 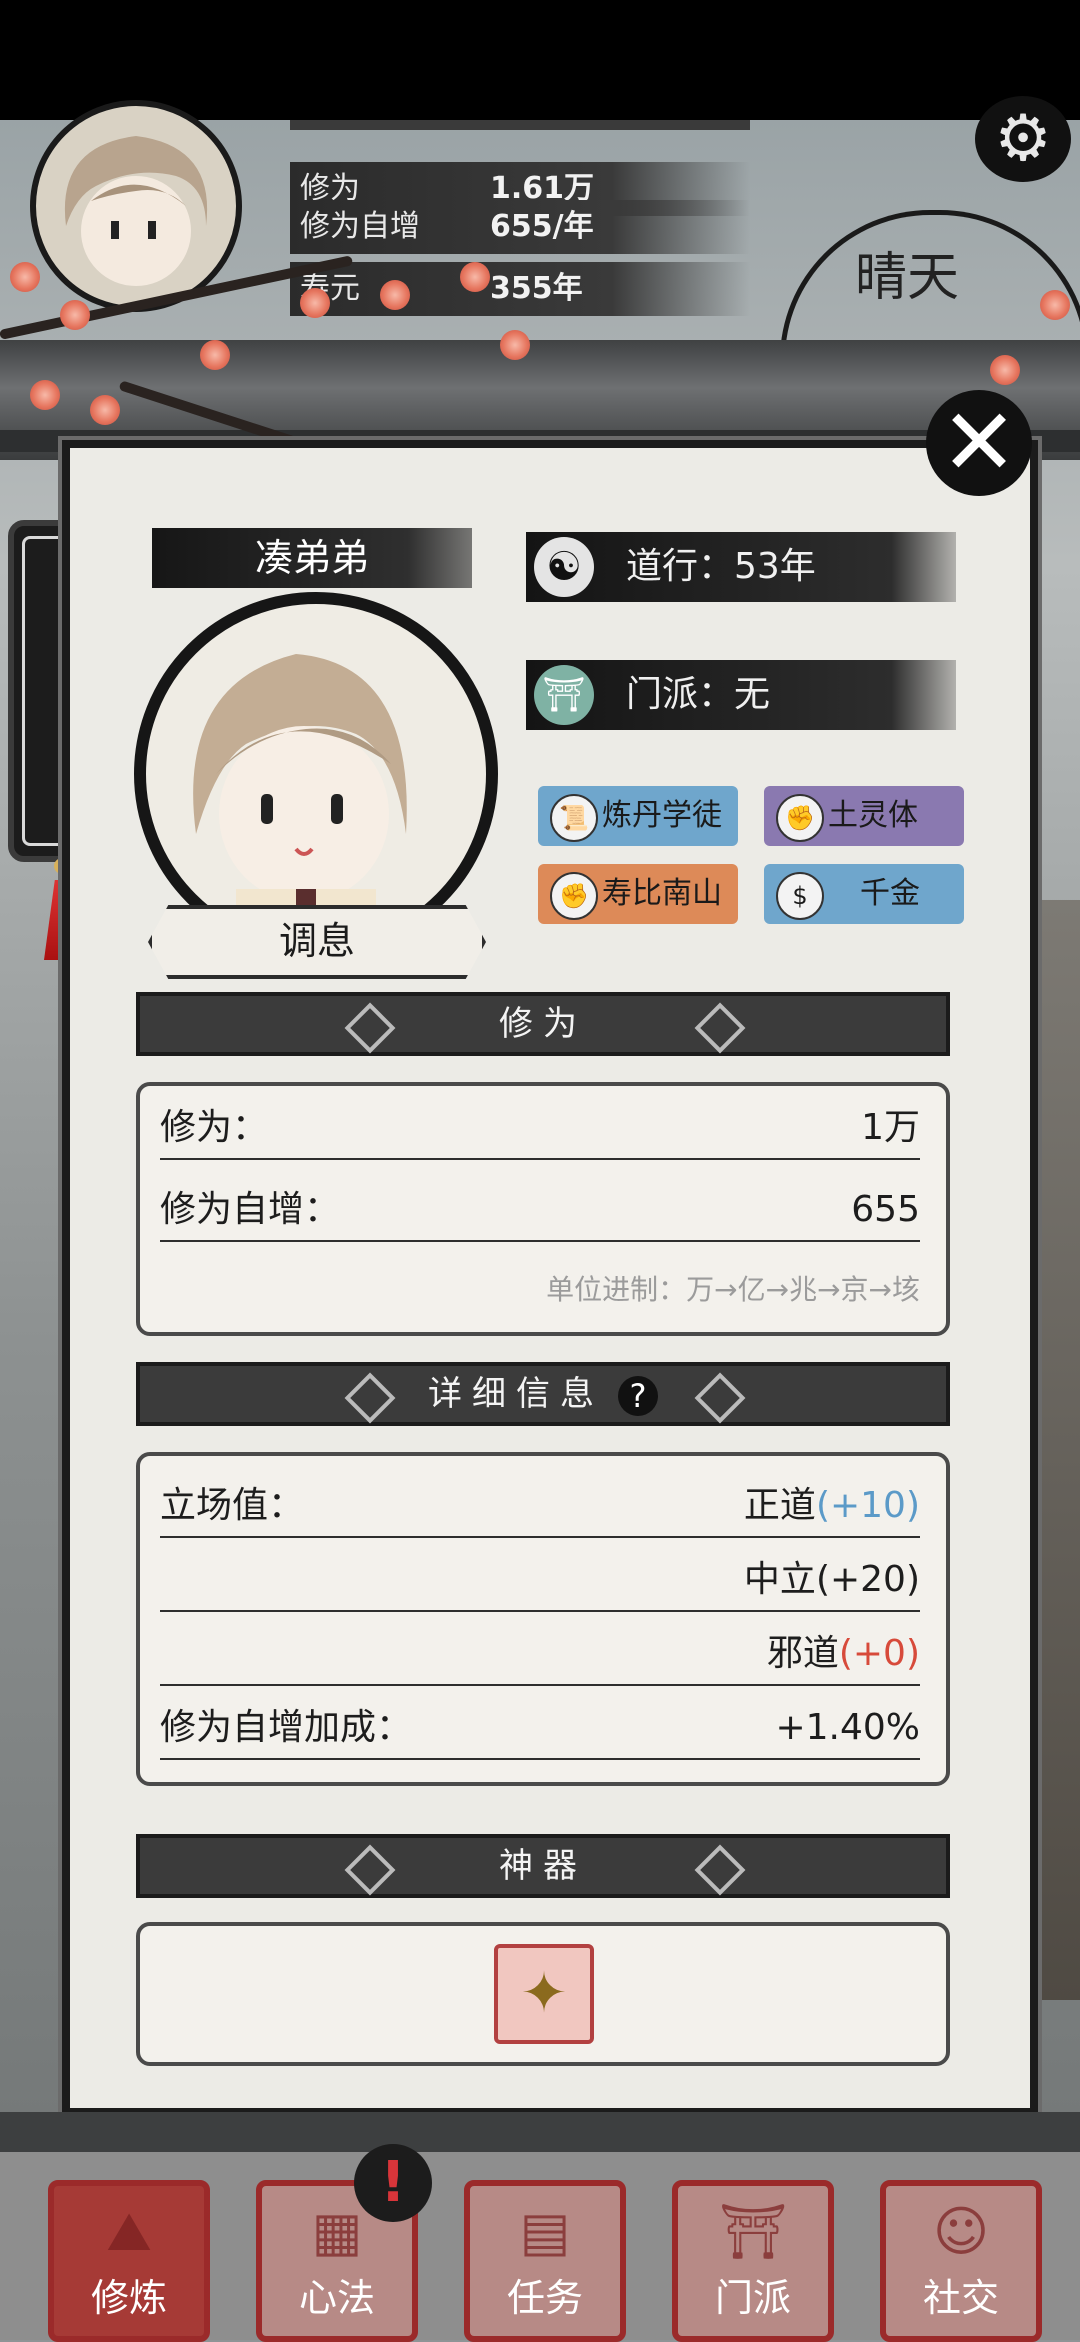 What do you see at coordinates (540, 1655) in the screenshot?
I see `stance-row-evil: 邪道(+0)` at bounding box center [540, 1655].